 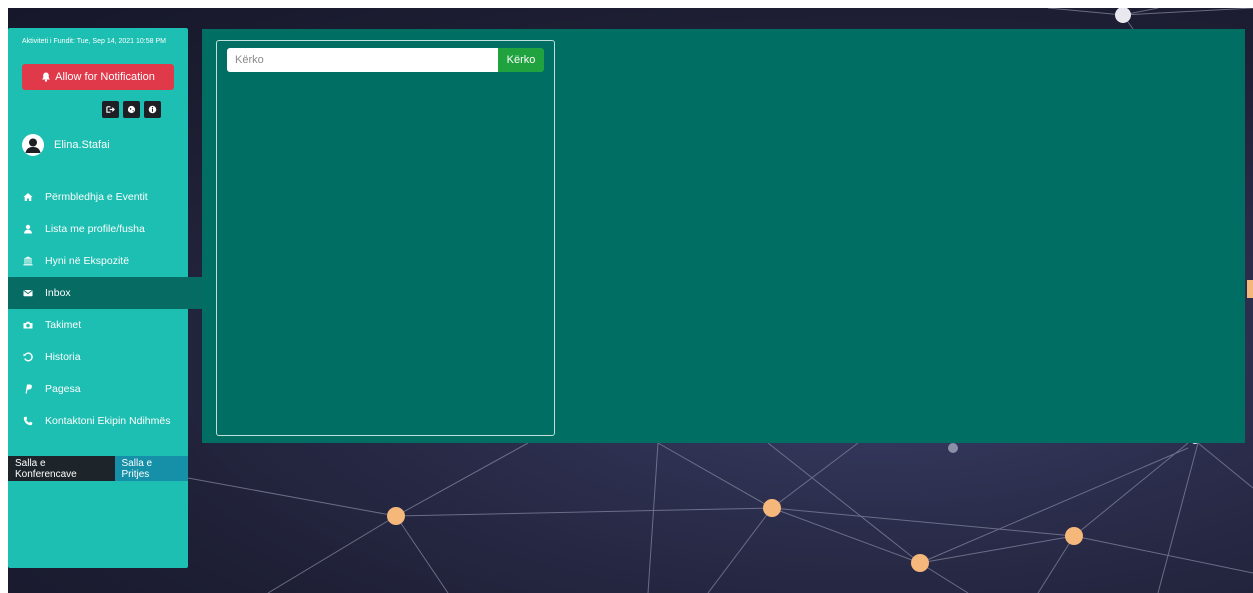 What do you see at coordinates (27, 293) in the screenshot?
I see `envelope-icon` at bounding box center [27, 293].